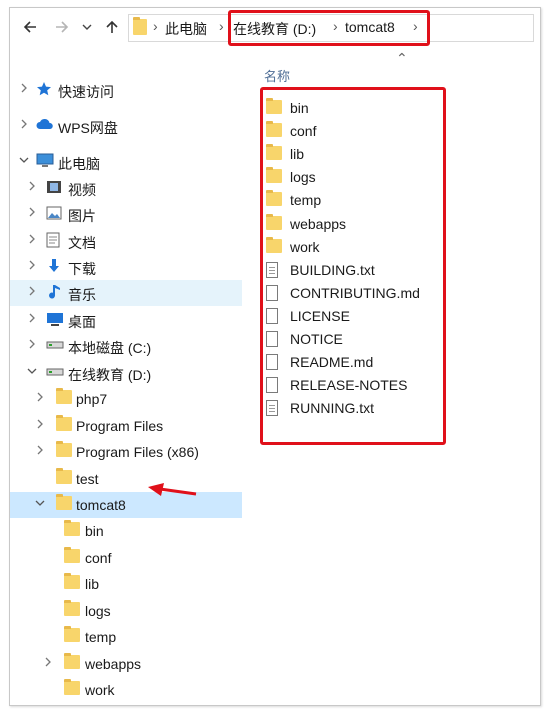  Describe the element at coordinates (55, 214) in the screenshot. I see `pictures-icon` at that location.